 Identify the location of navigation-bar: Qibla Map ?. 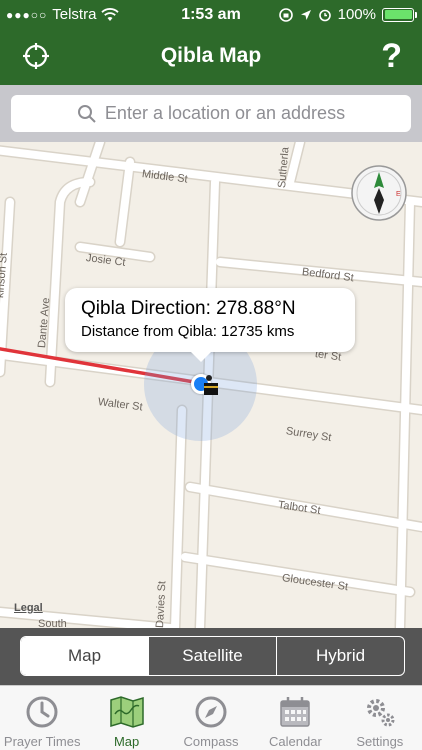
(211, 58).